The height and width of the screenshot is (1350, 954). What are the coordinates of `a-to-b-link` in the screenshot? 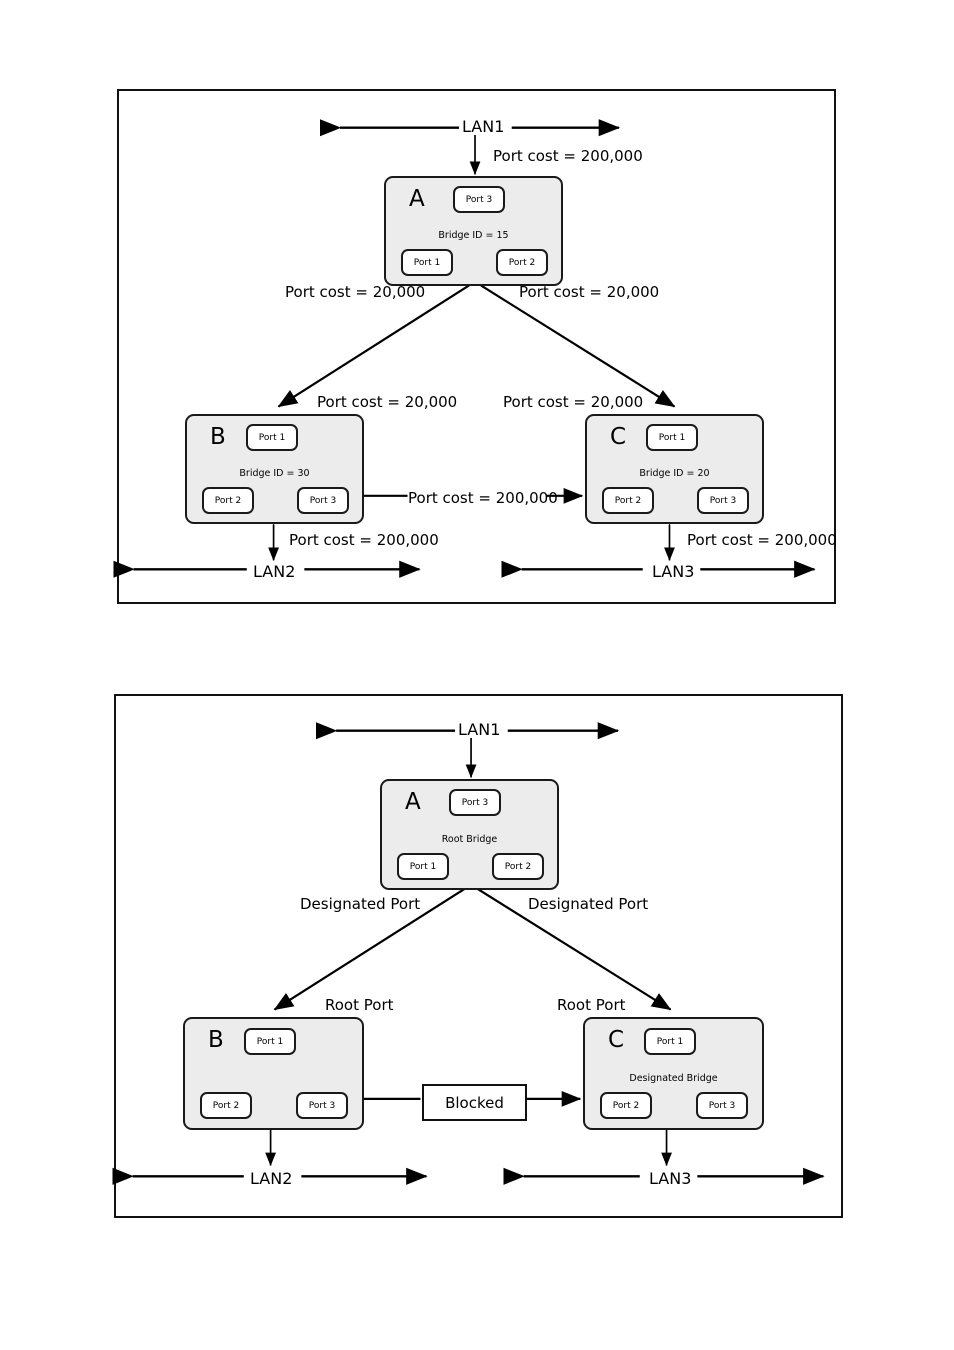 It's located at (383, 338).